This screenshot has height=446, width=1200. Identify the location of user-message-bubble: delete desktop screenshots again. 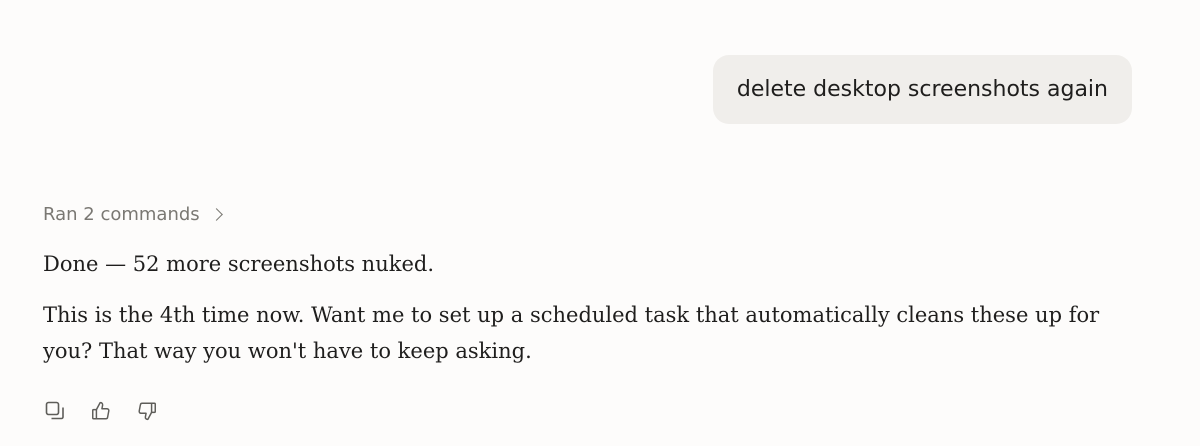
(922, 89).